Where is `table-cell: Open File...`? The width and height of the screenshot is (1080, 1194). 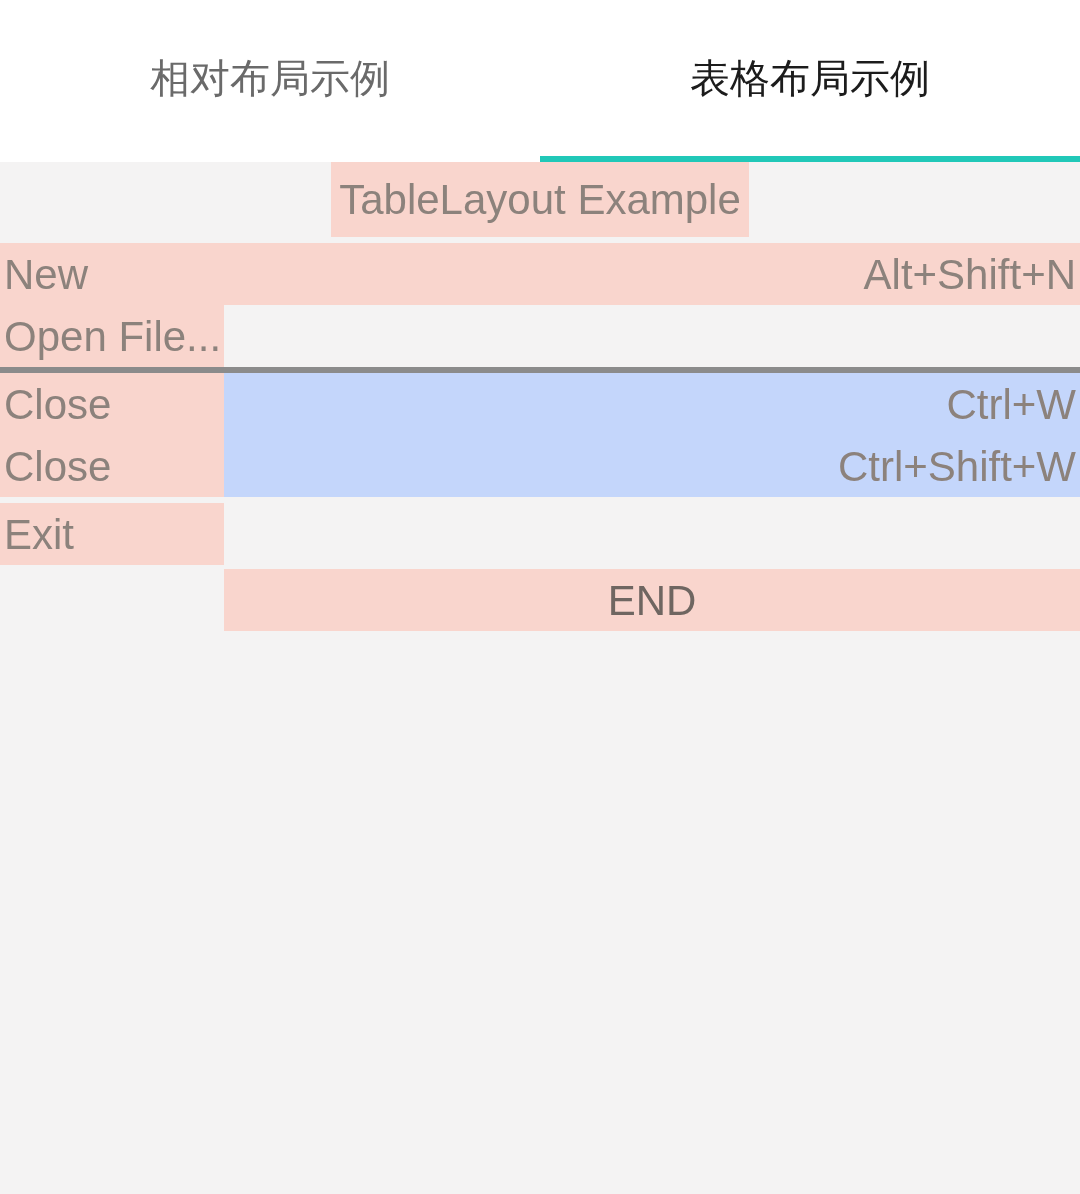 table-cell: Open File... is located at coordinates (112, 336).